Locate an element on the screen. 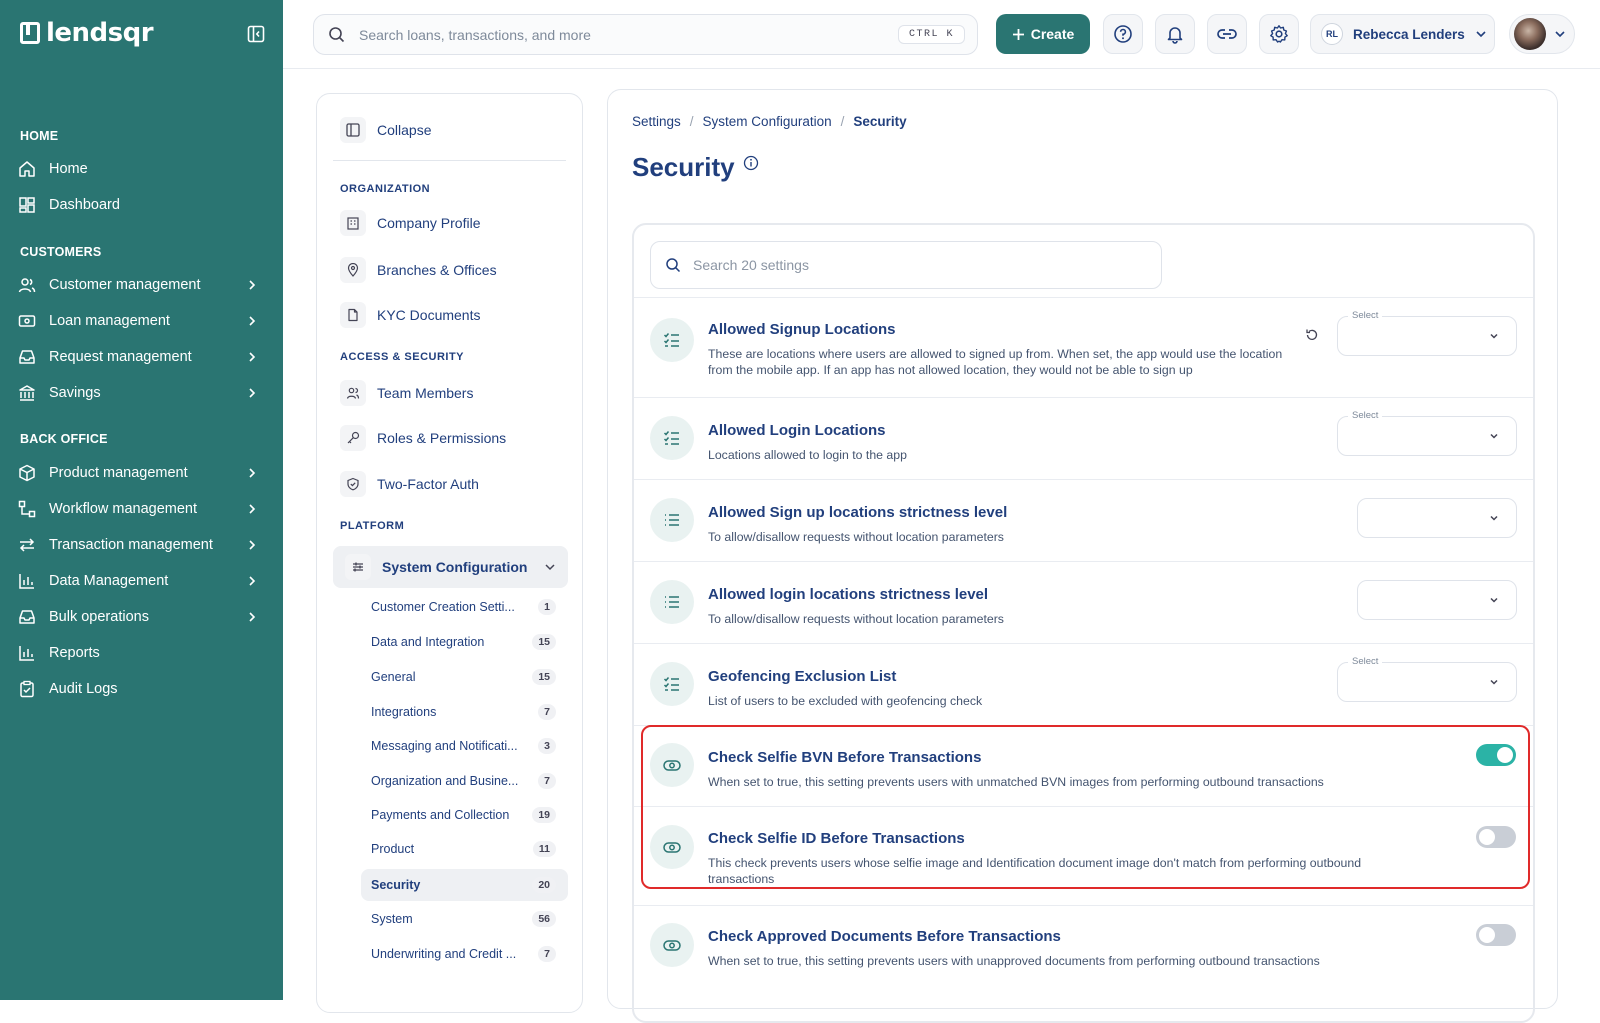 The image size is (1600, 1023). nav-label: Loan management is located at coordinates (109, 321).